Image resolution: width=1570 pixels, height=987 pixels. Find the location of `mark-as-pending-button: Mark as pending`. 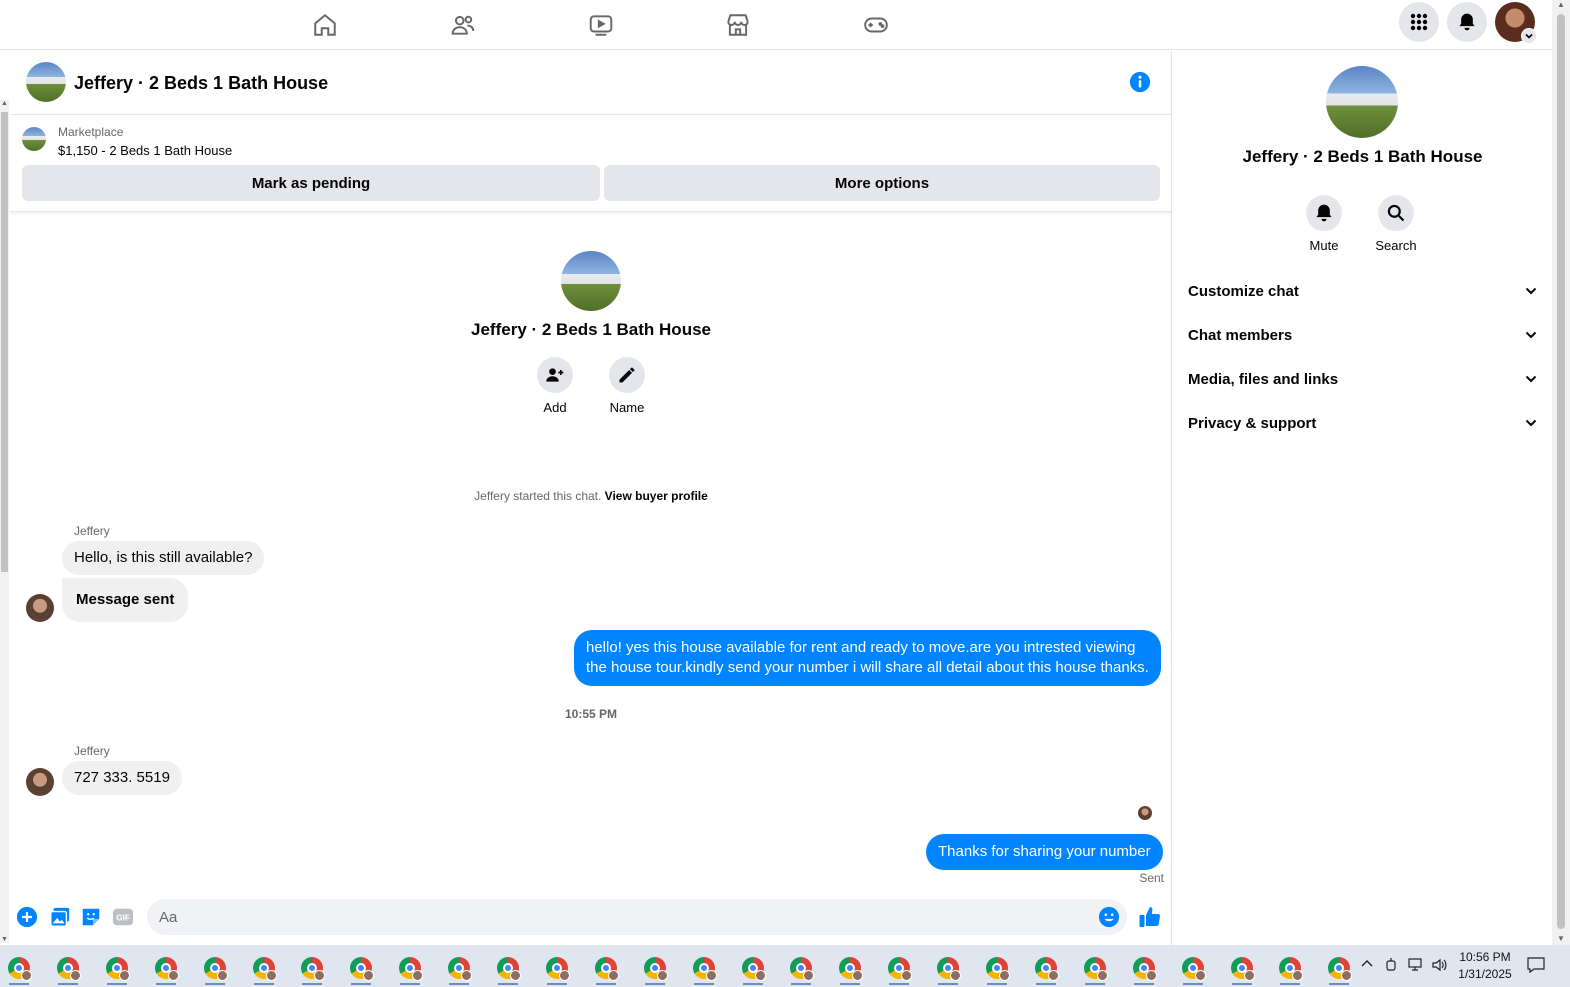

mark-as-pending-button: Mark as pending is located at coordinates (311, 183).